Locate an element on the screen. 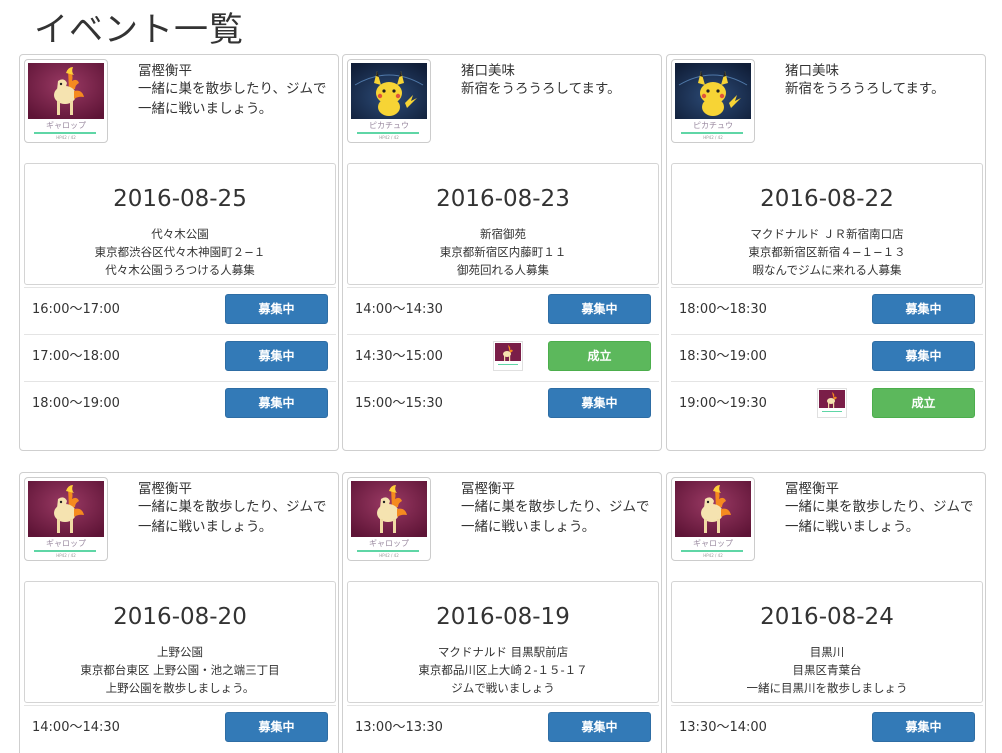  event-place: マクドナルド ＪＲ新宿南口店 is located at coordinates (827, 234).